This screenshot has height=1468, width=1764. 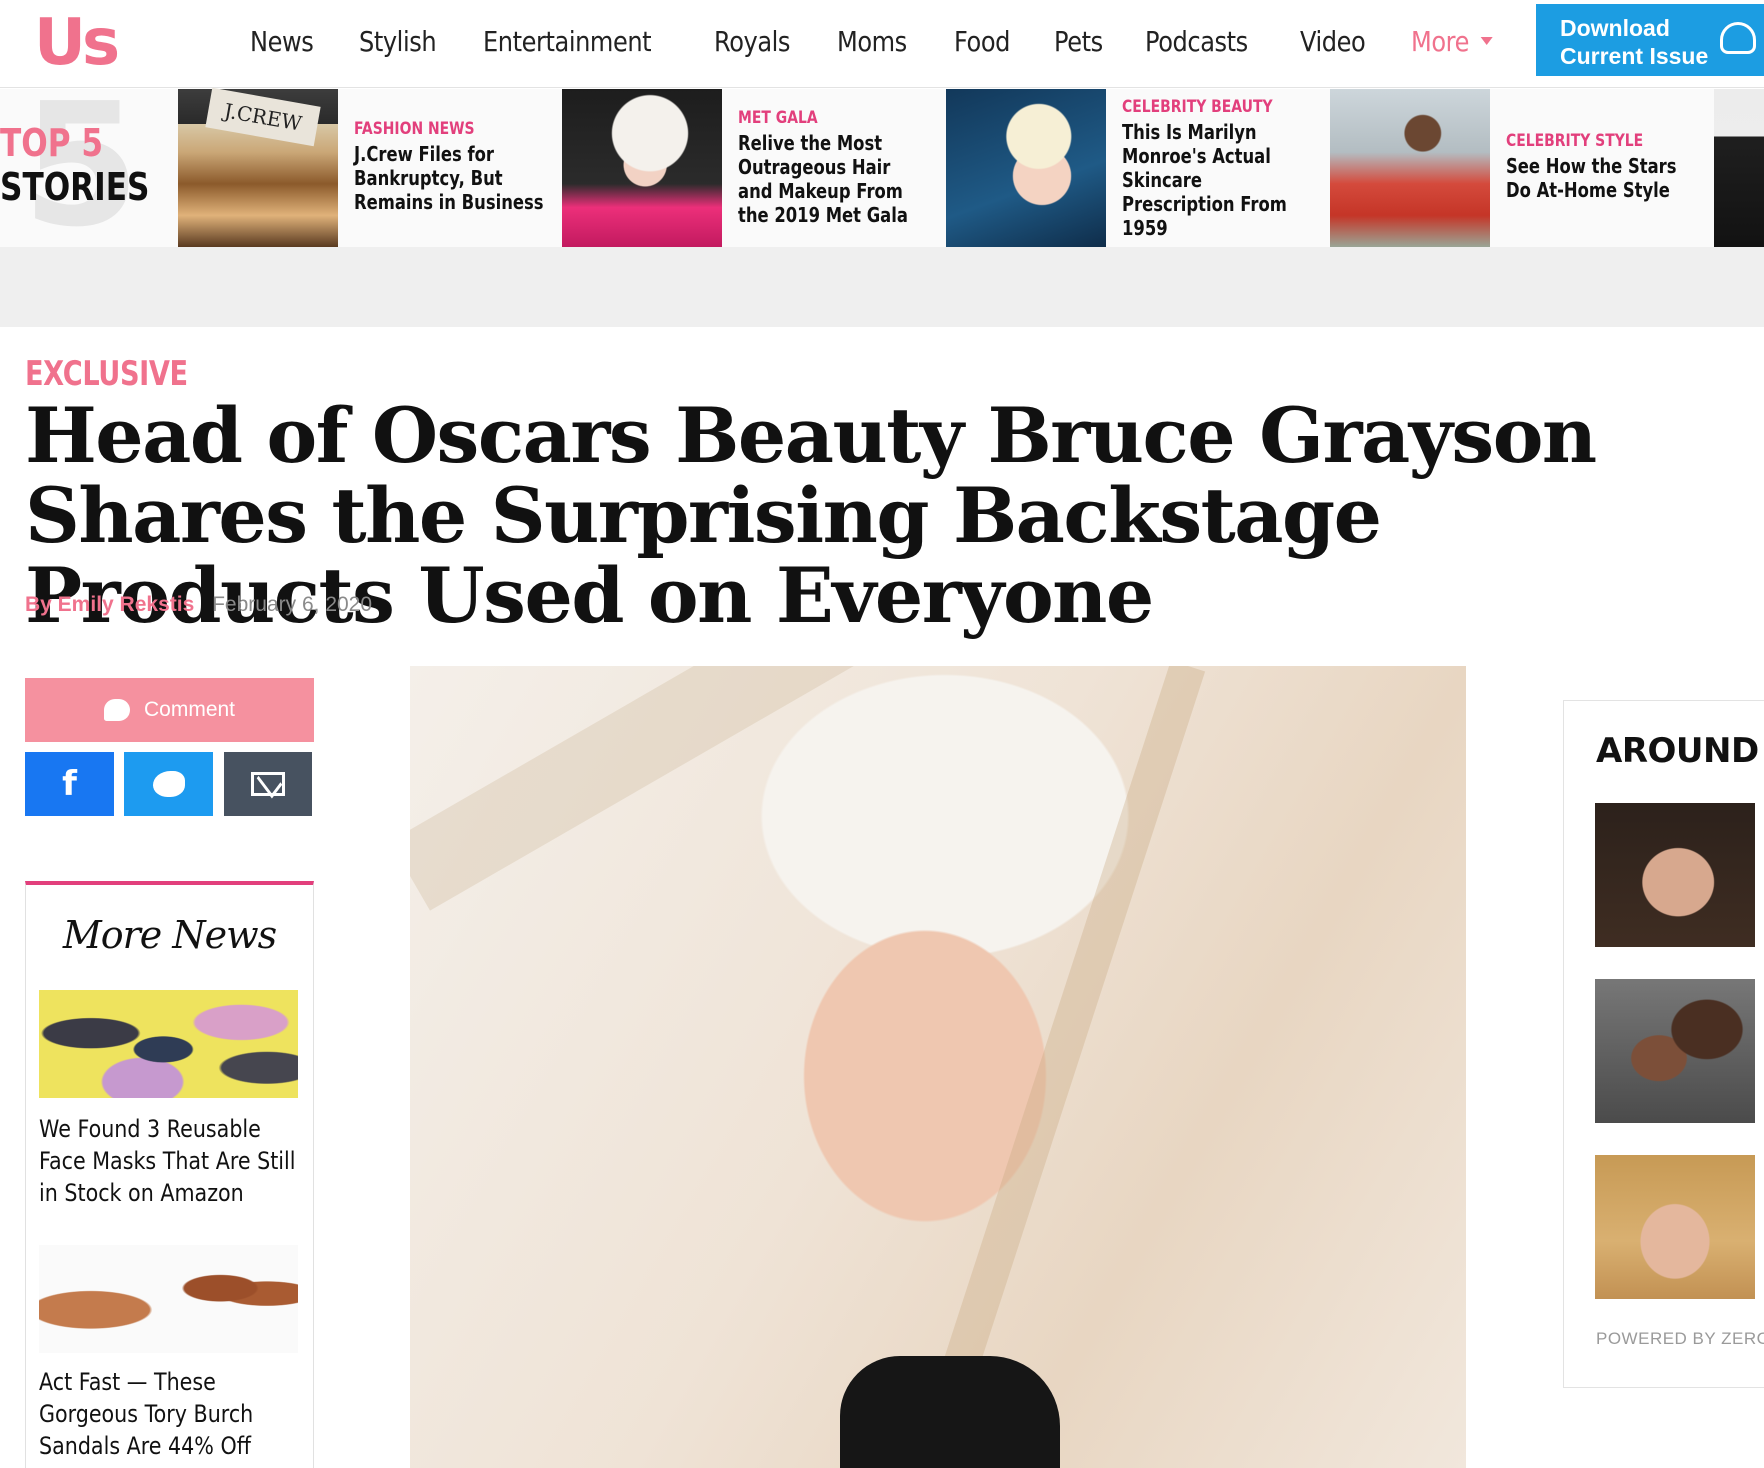 What do you see at coordinates (168, 1299) in the screenshot?
I see `more-news-image-sandals` at bounding box center [168, 1299].